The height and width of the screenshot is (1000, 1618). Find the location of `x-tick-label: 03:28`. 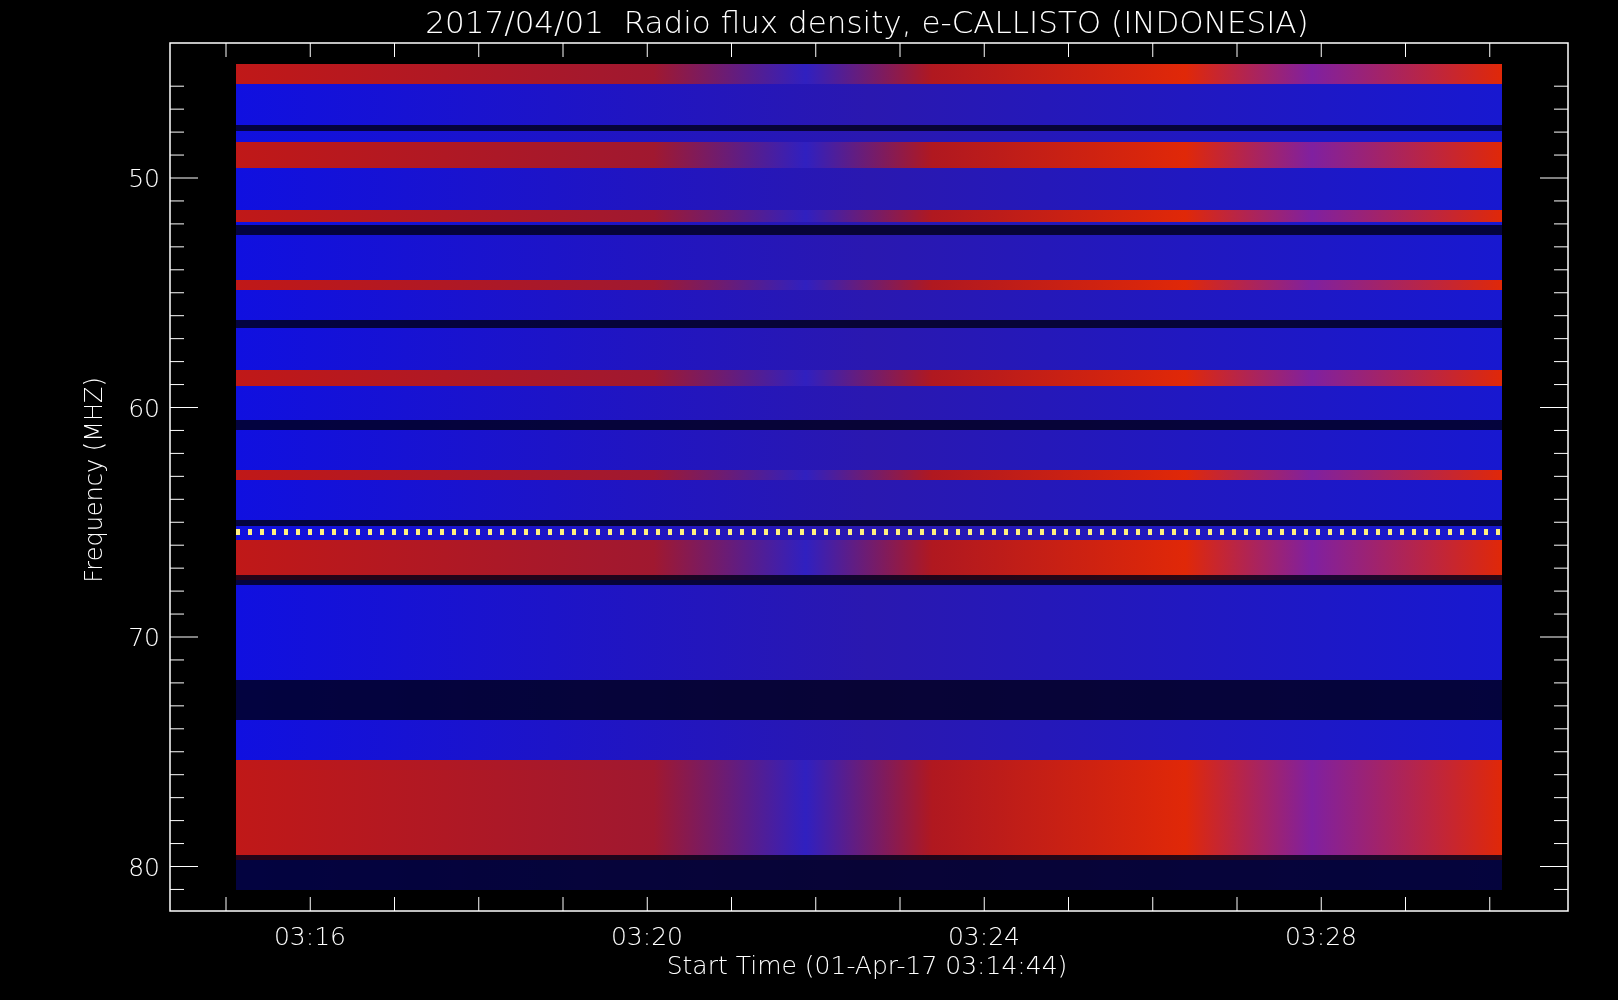

x-tick-label: 03:28 is located at coordinates (1321, 936).